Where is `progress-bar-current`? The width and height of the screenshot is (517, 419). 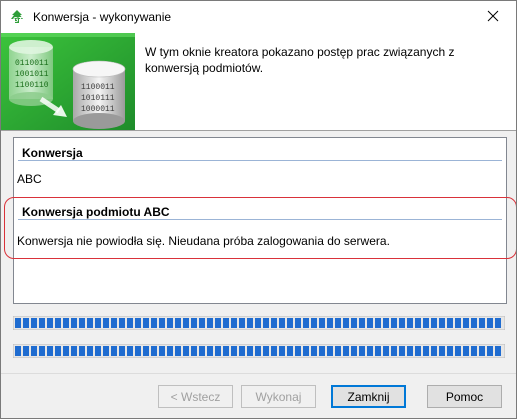 progress-bar-current is located at coordinates (259, 351).